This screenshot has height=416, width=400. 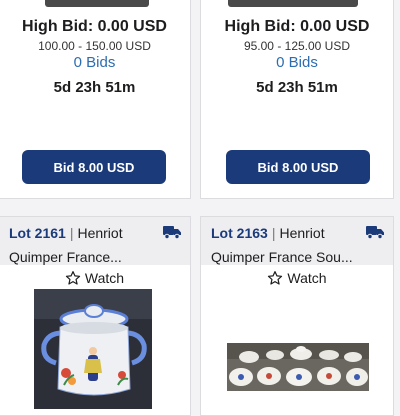 I want to click on lot-number-link: Lot 2161, so click(x=37, y=233).